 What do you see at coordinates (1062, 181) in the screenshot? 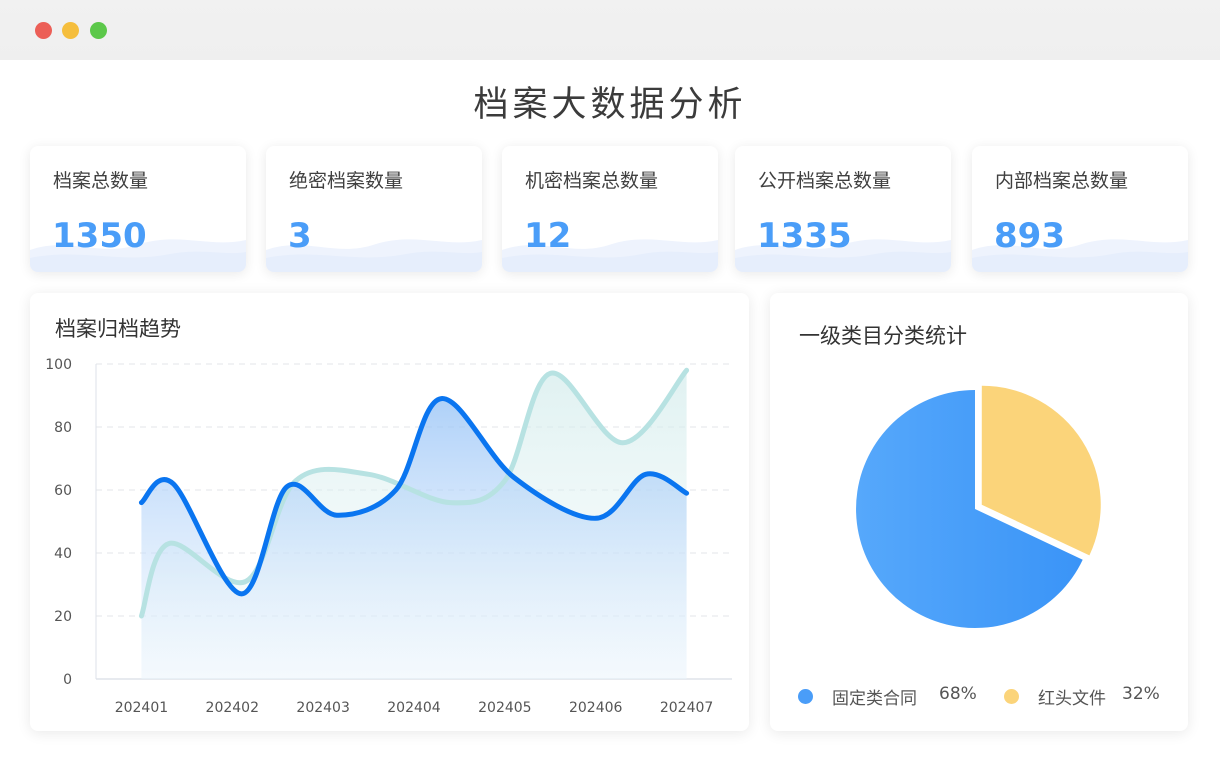
I see `stat-label: 内部档案总数量` at bounding box center [1062, 181].